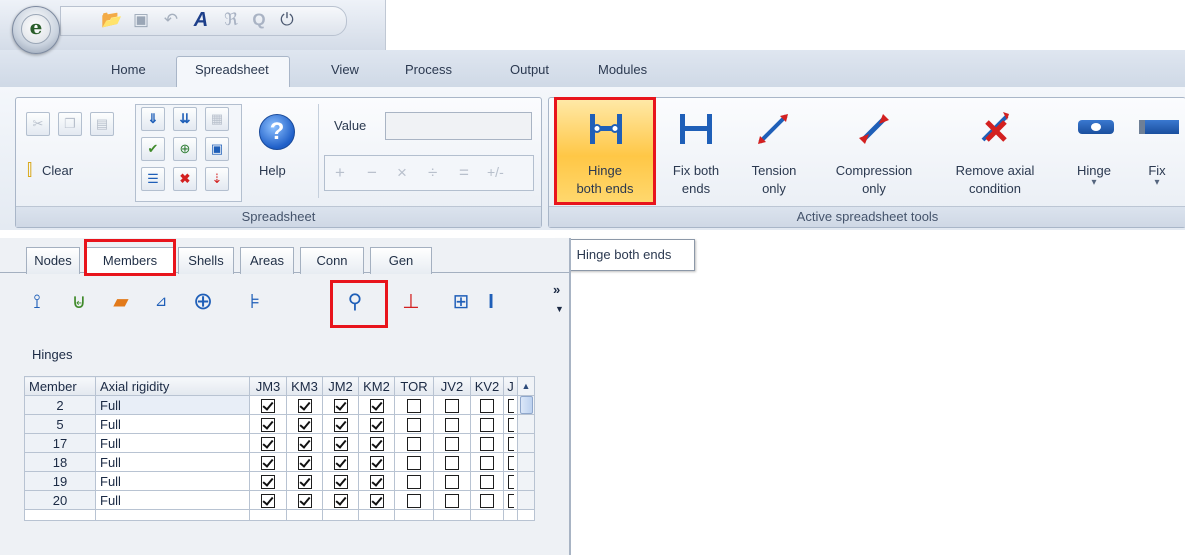 The height and width of the screenshot is (555, 1185). I want to click on open-folder-icon: 📂, so click(111, 20).